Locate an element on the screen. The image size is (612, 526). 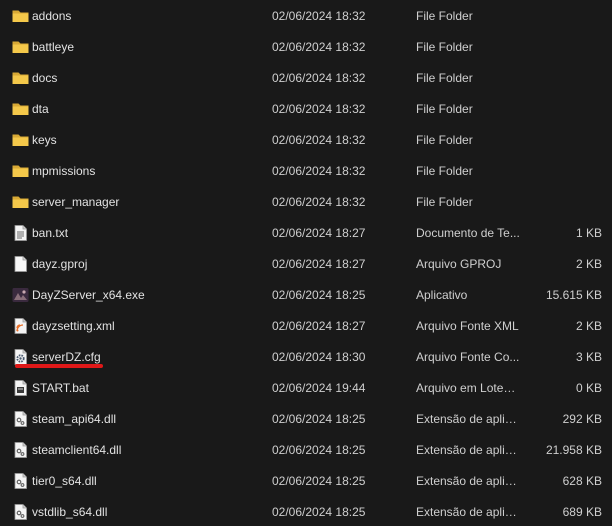
date-modified: 02/06/2024 18:30 is located at coordinates (319, 357).